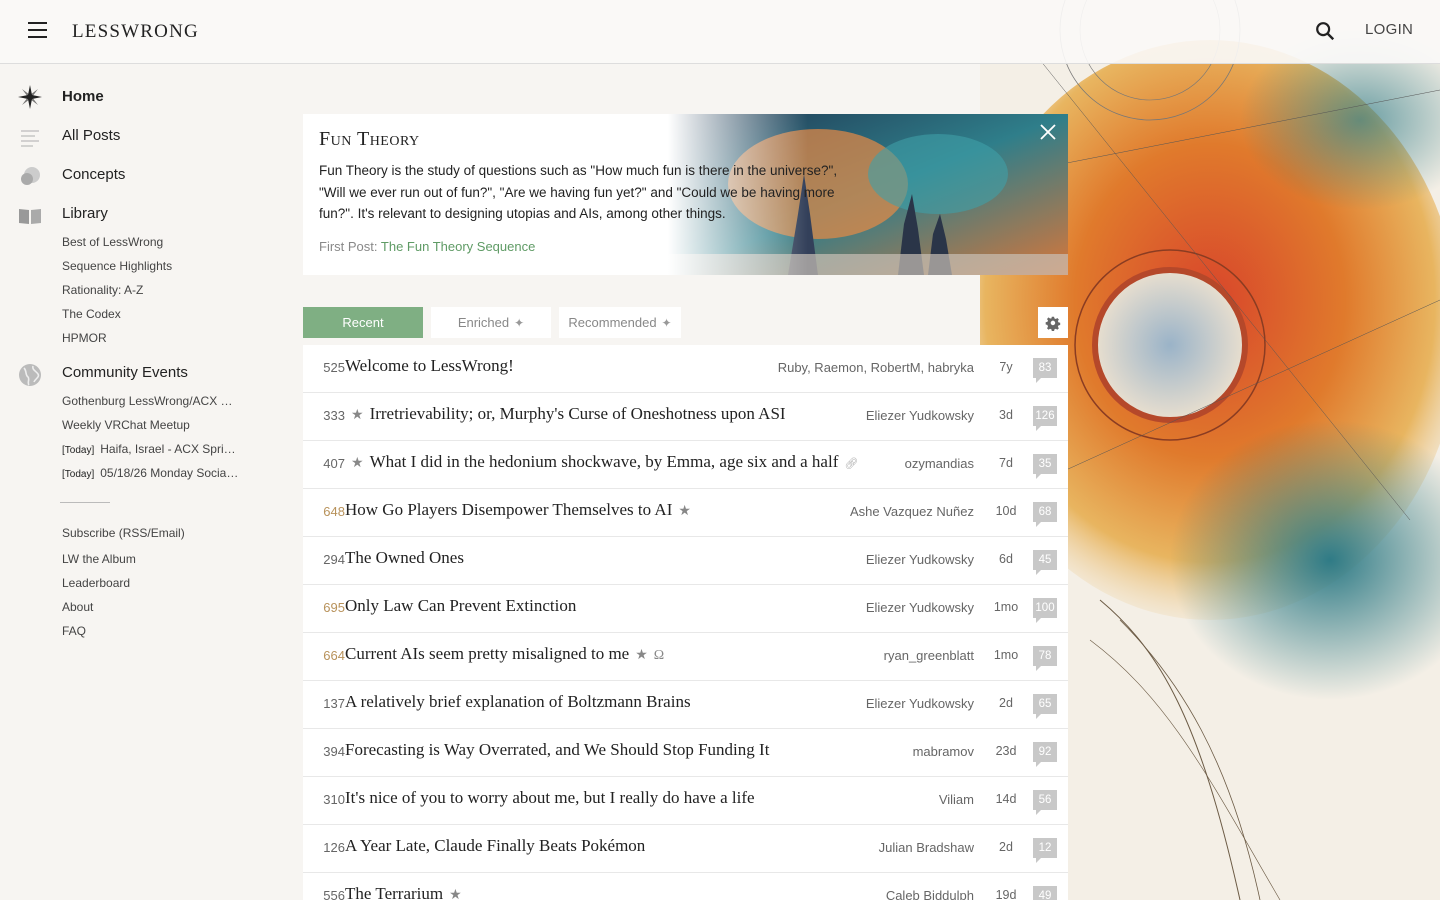 This screenshot has width=1440, height=900. Describe the element at coordinates (151, 338) in the screenshot. I see `library-item-hpmor: HPMOR` at that location.